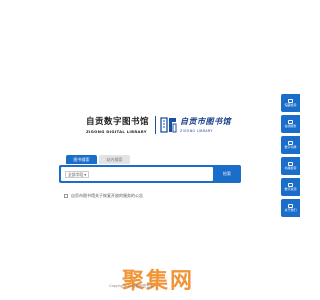  I want to click on logo-title-cn: 自贡数字图书馆, so click(118, 122).